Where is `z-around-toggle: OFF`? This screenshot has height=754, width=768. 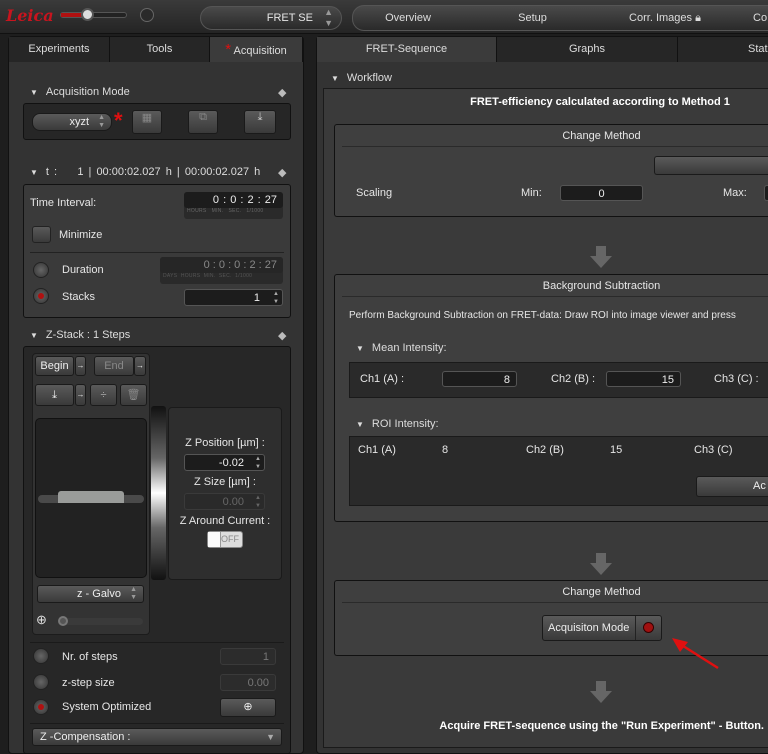 z-around-toggle: OFF is located at coordinates (225, 539).